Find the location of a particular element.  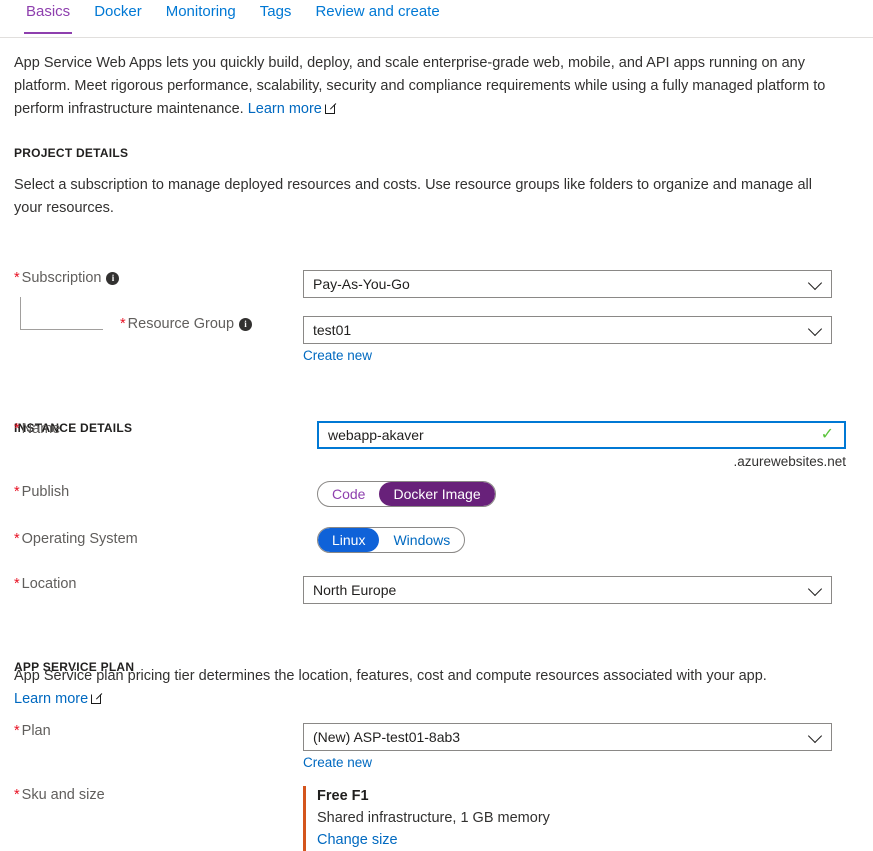

plan-select: (New) ASP-test01-8ab3 is located at coordinates (567, 737).